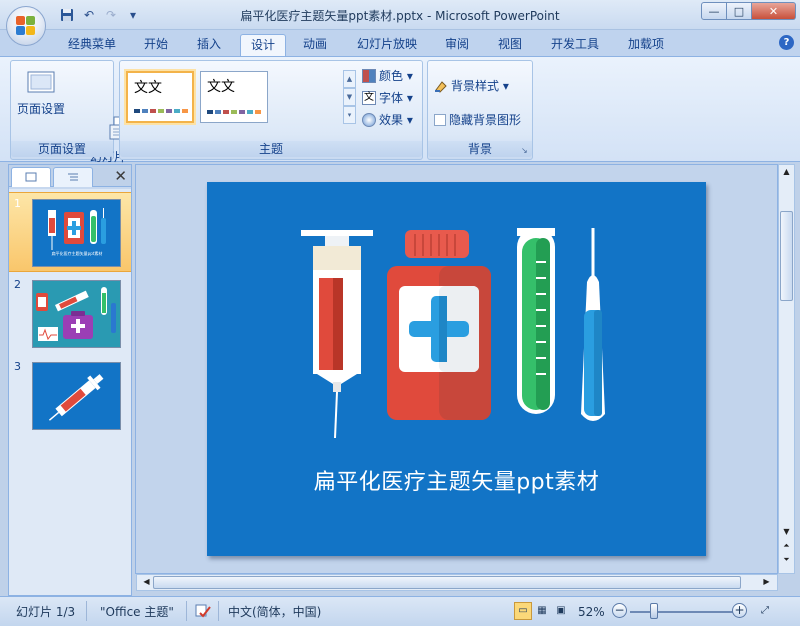  What do you see at coordinates (575, 45) in the screenshot?
I see `tab-developer: 开发工具` at bounding box center [575, 45].